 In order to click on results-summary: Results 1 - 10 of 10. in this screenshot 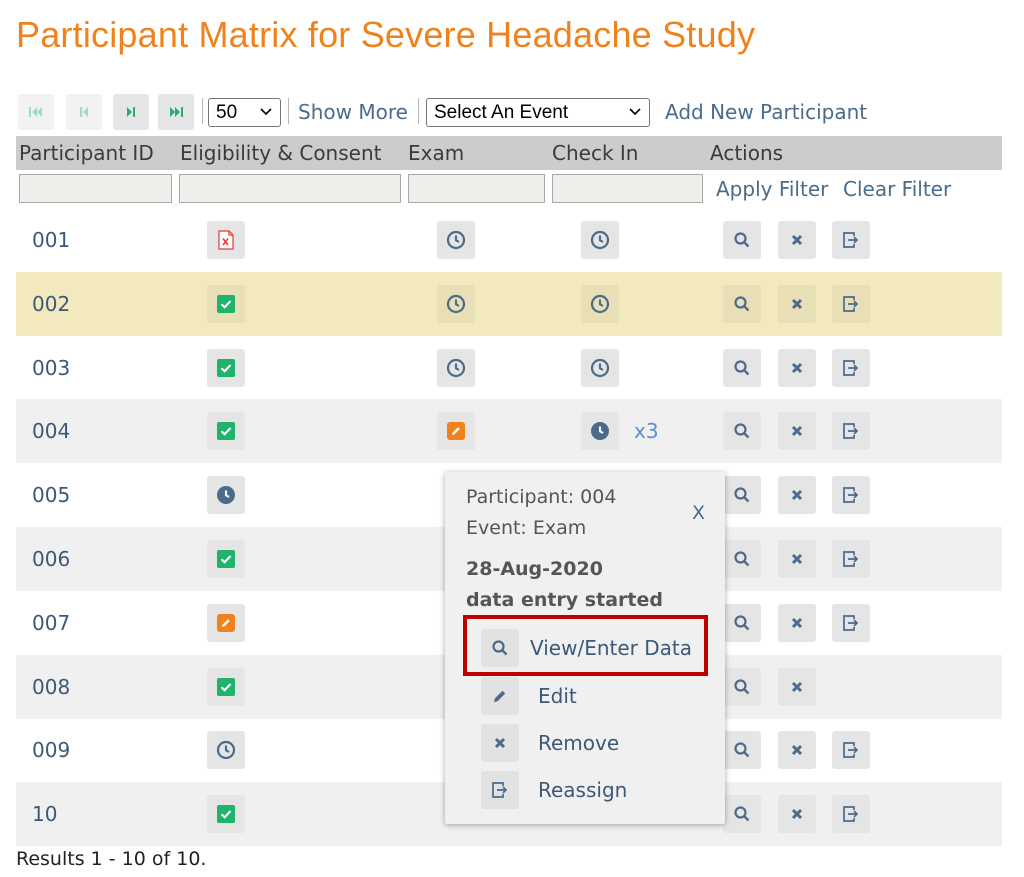, I will do `click(111, 859)`.